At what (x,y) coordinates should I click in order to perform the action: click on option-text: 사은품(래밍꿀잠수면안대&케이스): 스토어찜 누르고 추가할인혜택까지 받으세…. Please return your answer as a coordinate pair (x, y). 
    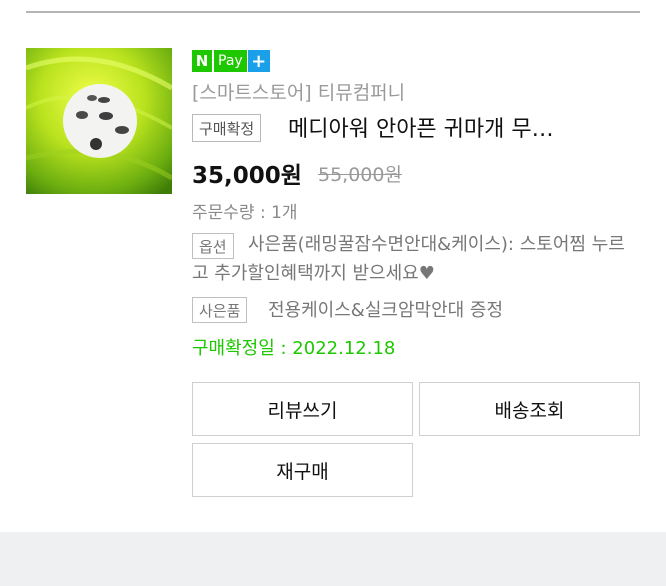
    Looking at the image, I should click on (408, 259).